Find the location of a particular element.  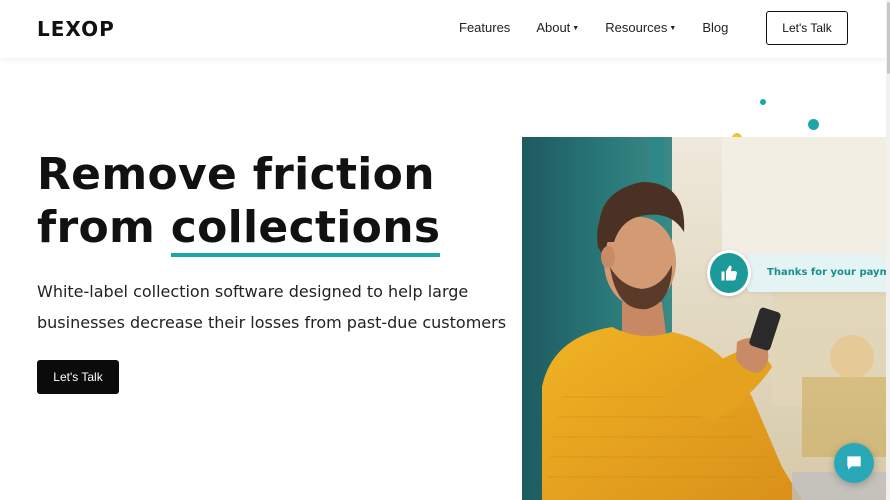

chat-button is located at coordinates (854, 463).